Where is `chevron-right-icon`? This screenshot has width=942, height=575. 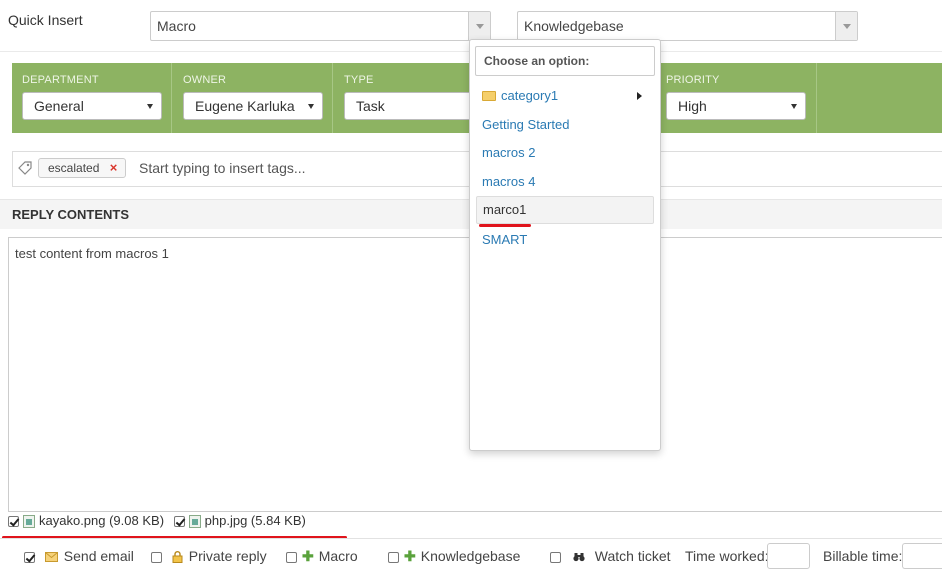 chevron-right-icon is located at coordinates (639, 96).